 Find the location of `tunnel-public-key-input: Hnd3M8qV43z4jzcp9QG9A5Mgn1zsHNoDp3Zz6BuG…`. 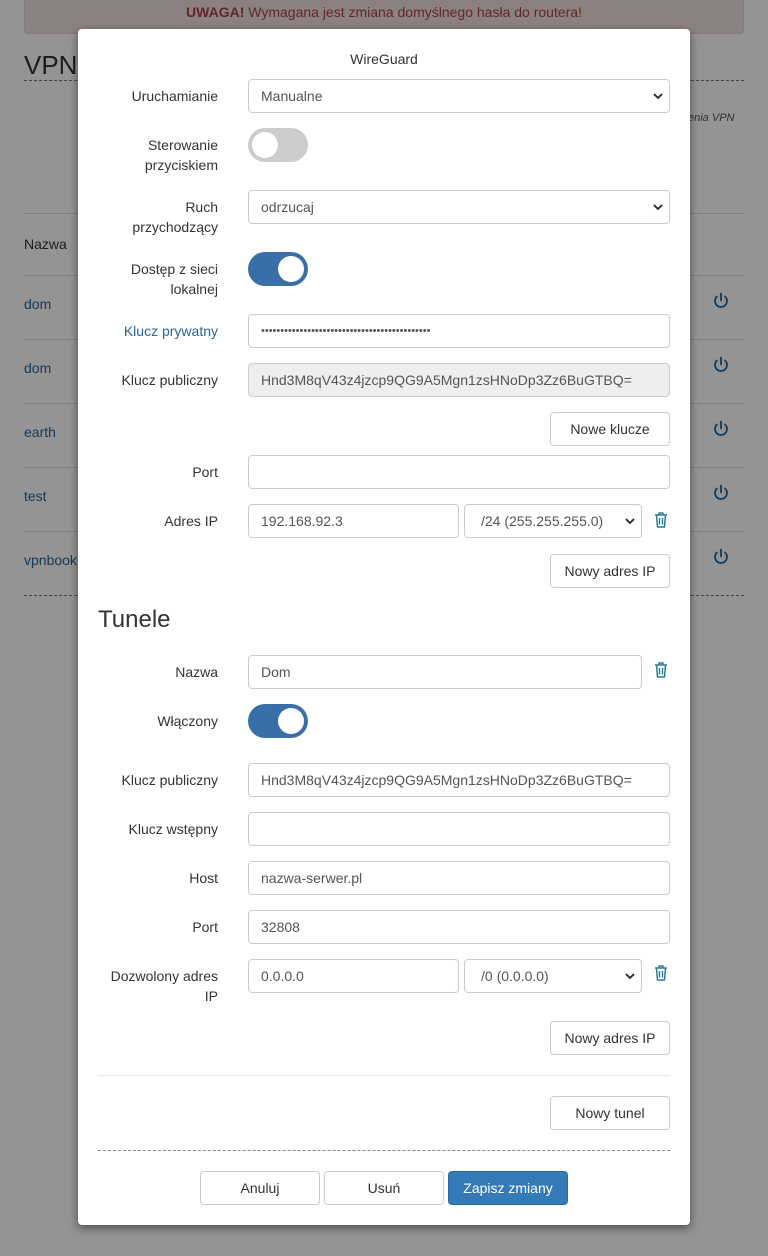

tunnel-public-key-input: Hnd3M8qV43z4jzcp9QG9A5Mgn1zsHNoDp3Zz6BuG… is located at coordinates (459, 780).